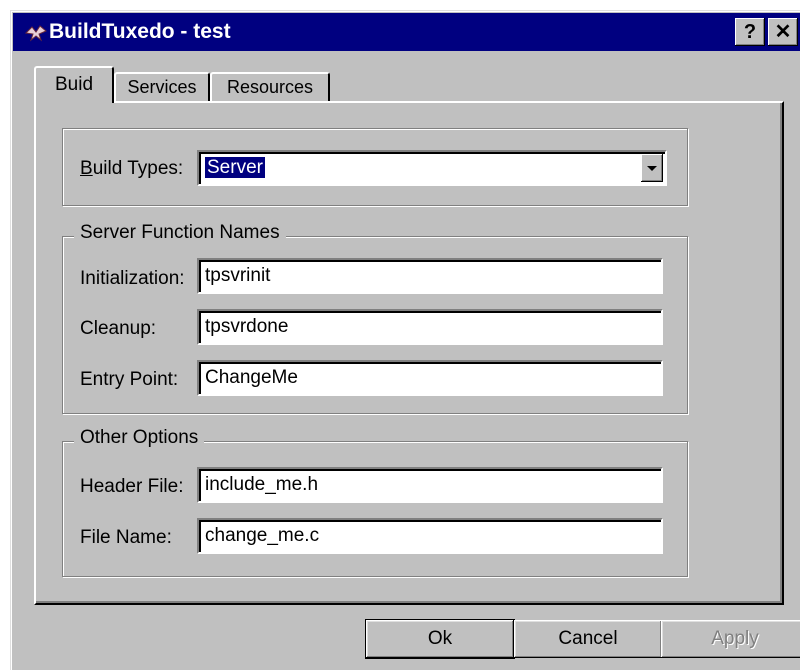  I want to click on tab-services: Services, so click(162, 86).